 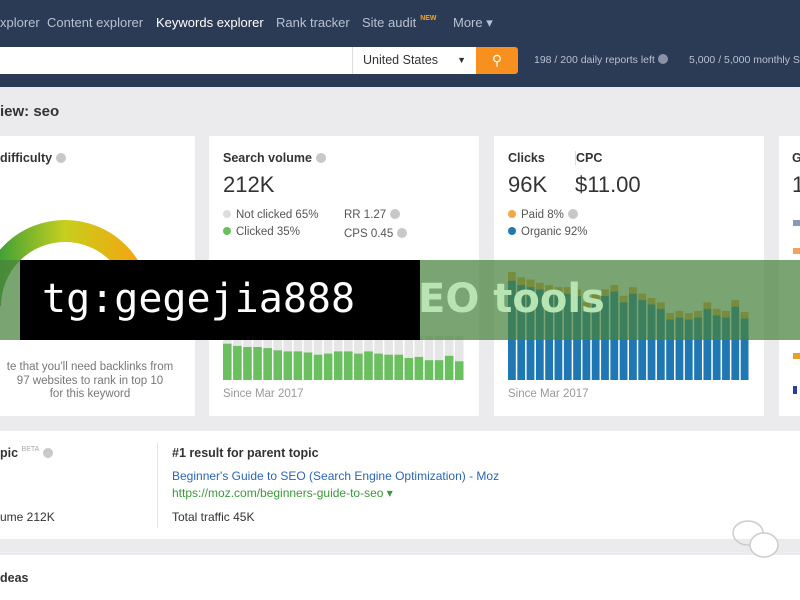 I want to click on search-icon: ⚲, so click(x=497, y=60).